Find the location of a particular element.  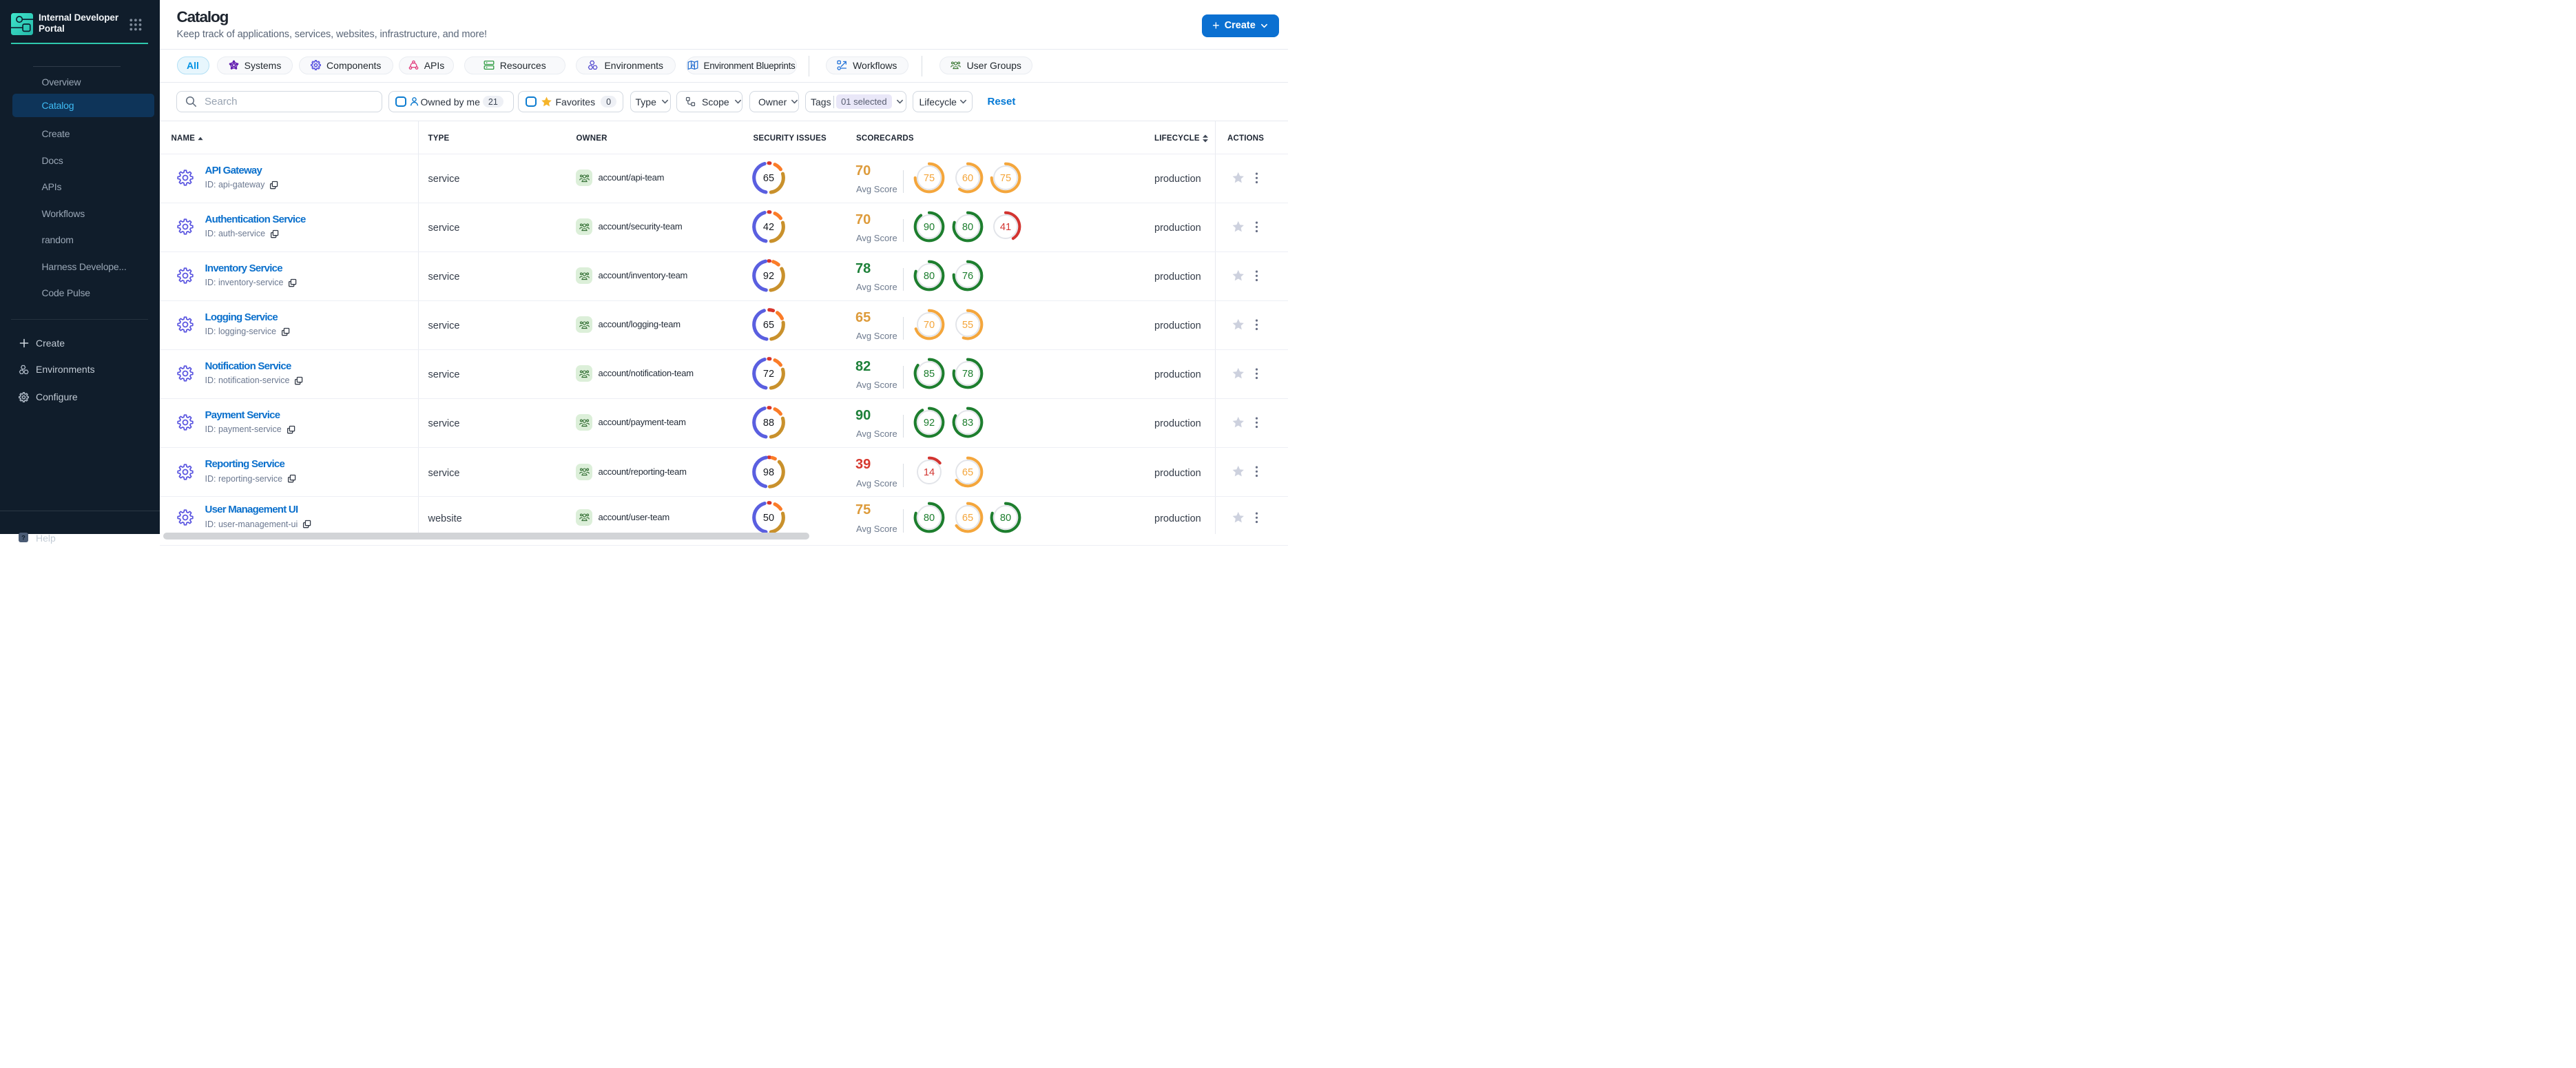

svg-text: 98 is located at coordinates (768, 473).